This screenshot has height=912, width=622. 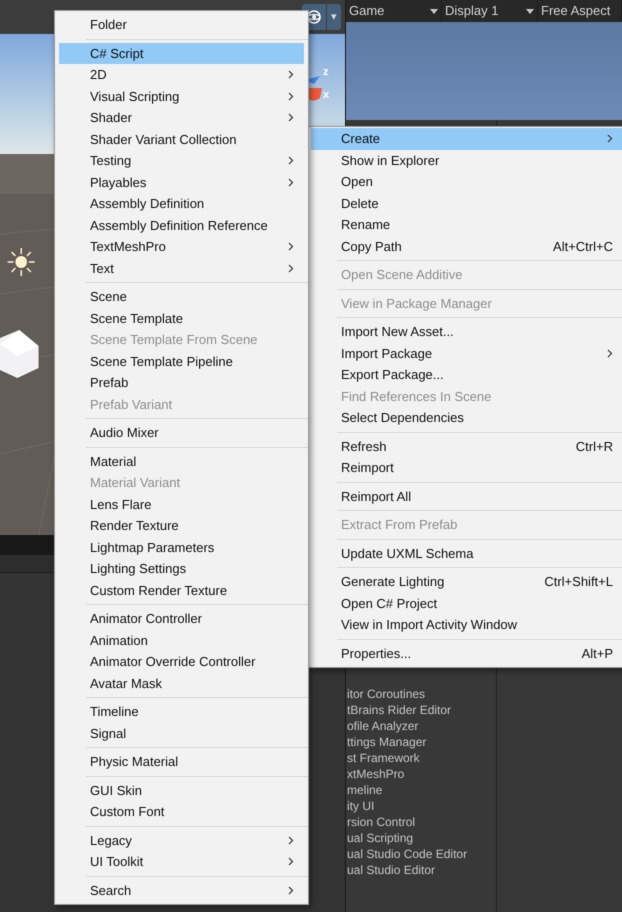 What do you see at coordinates (181, 53) in the screenshot?
I see `menu-item: C# Script` at bounding box center [181, 53].